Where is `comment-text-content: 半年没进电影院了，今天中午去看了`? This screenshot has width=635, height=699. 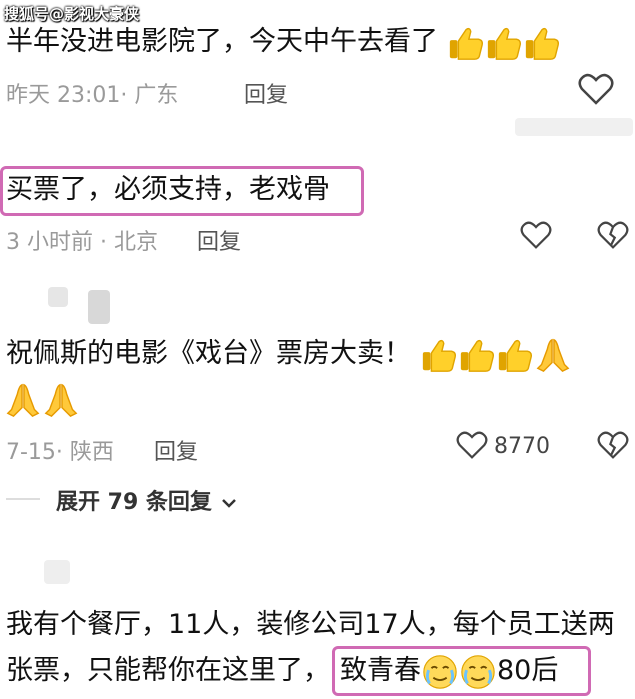
comment-text-content: 半年没进电影院了，今天中午去看了 is located at coordinates (222, 41).